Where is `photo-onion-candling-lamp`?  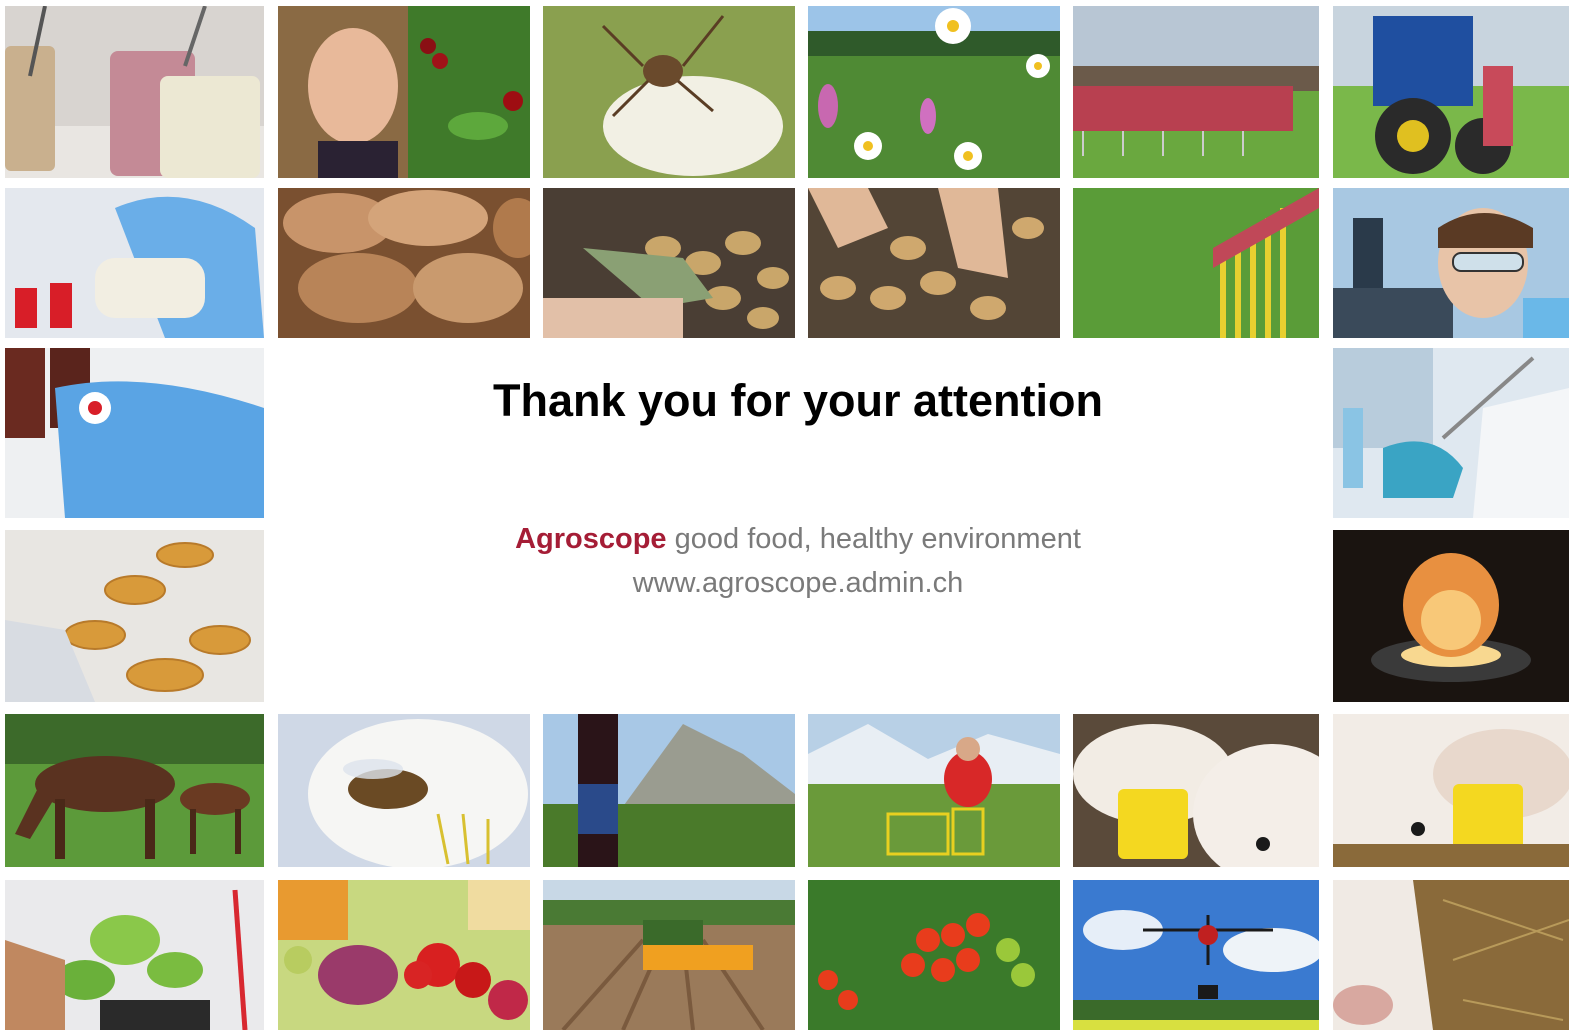 photo-onion-candling-lamp is located at coordinates (1451, 616).